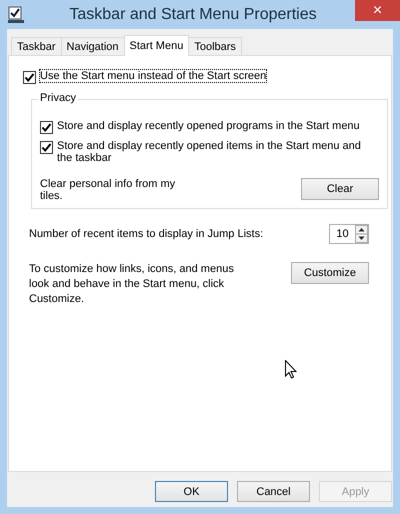 The height and width of the screenshot is (514, 400). I want to click on window-title: Taskbar and Start Menu Properties, so click(193, 15).